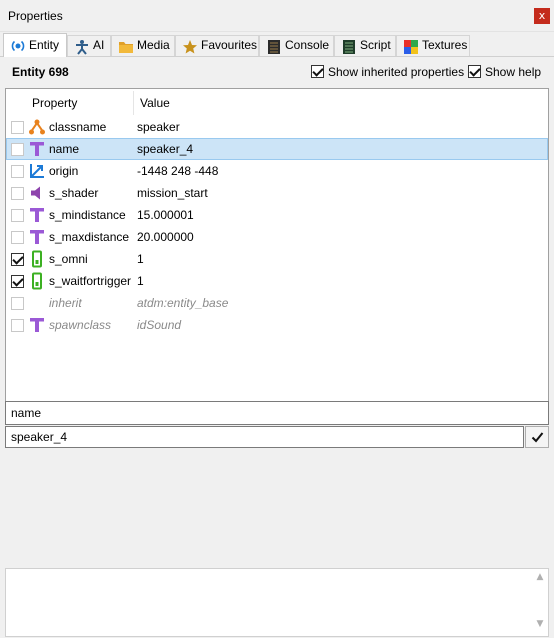 Image resolution: width=554 pixels, height=638 pixels. I want to click on property-row-s-maxdistance: s_maxdistance 20.000000, so click(277, 237).